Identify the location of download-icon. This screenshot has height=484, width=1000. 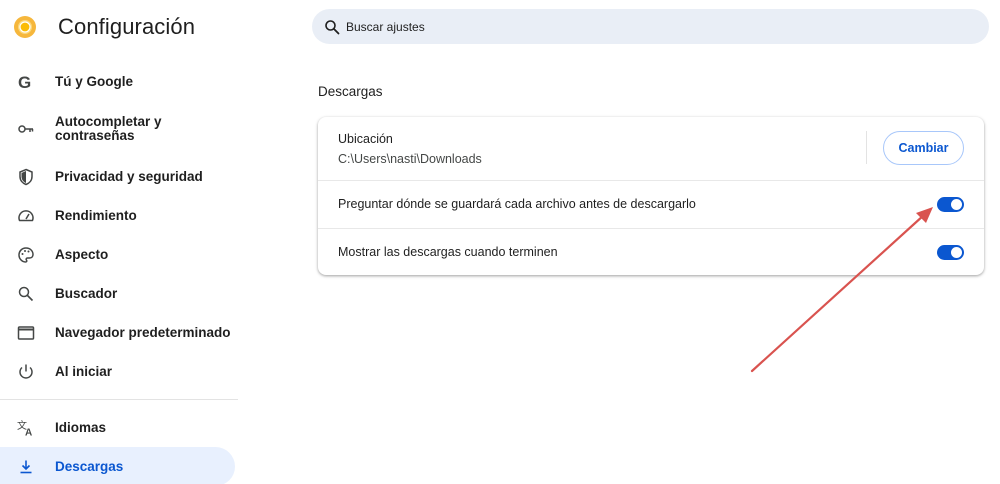
(26, 467).